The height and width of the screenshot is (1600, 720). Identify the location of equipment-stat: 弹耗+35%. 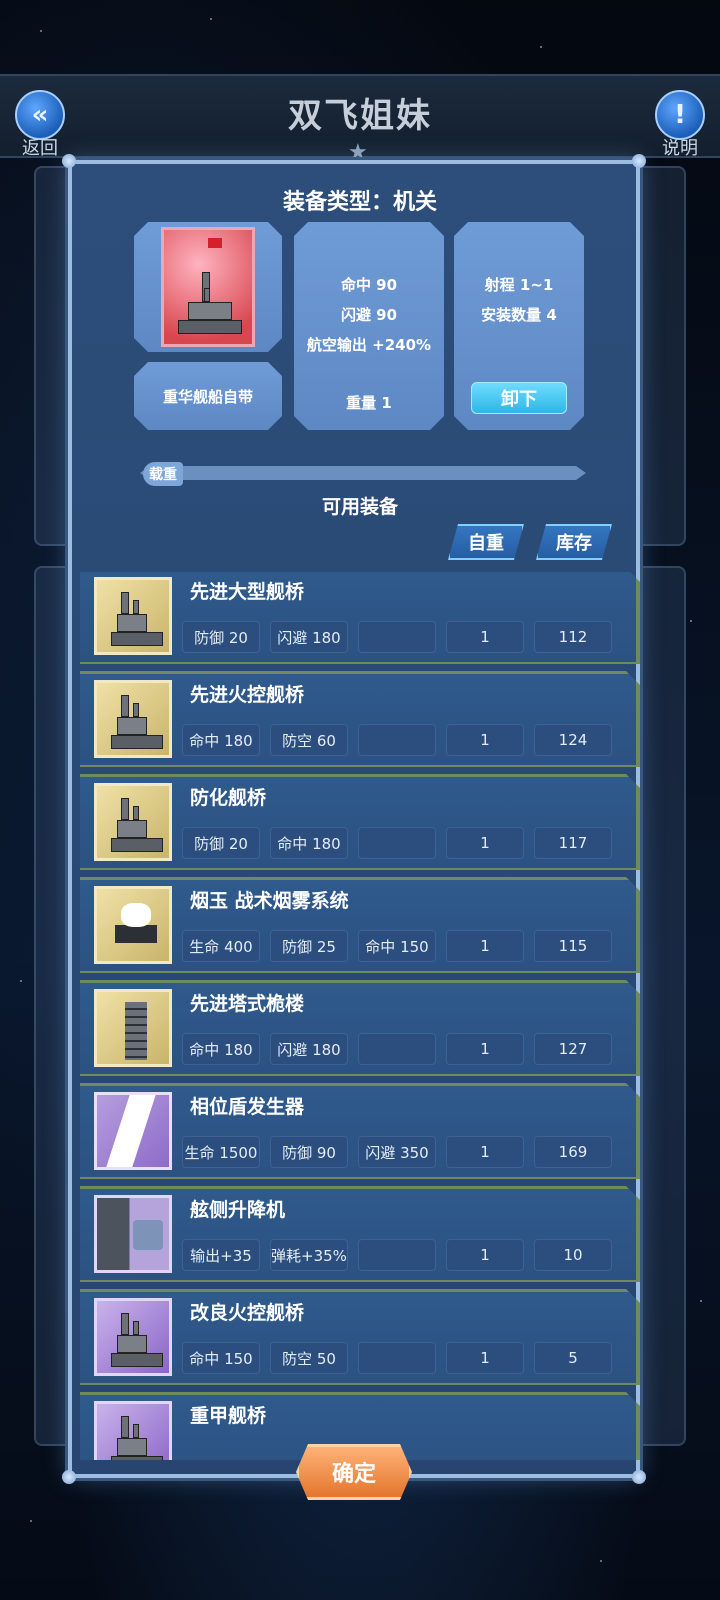
(309, 1255).